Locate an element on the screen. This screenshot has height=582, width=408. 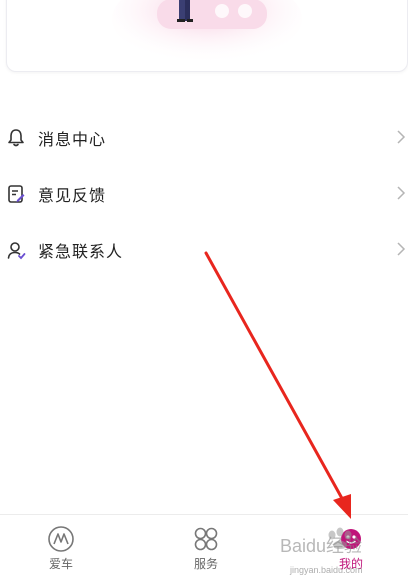
tab-car: 爱车 is located at coordinates (61, 548).